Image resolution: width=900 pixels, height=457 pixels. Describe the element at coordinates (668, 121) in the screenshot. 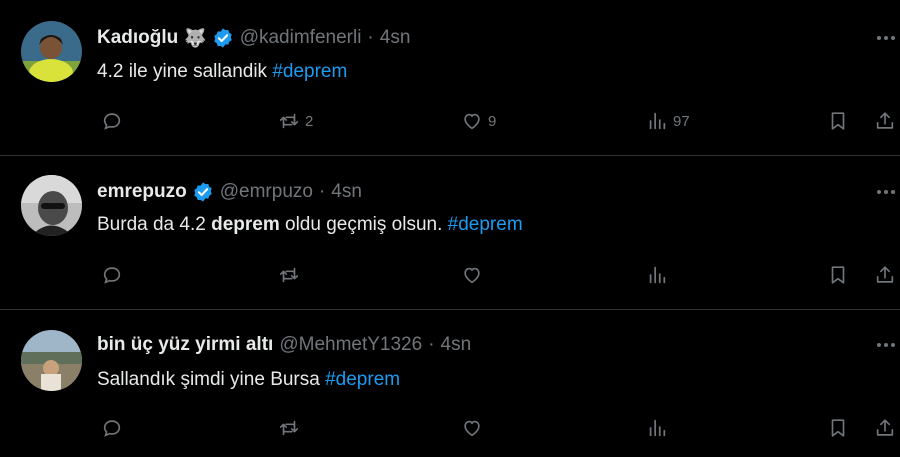

I see `views-button: 97` at that location.